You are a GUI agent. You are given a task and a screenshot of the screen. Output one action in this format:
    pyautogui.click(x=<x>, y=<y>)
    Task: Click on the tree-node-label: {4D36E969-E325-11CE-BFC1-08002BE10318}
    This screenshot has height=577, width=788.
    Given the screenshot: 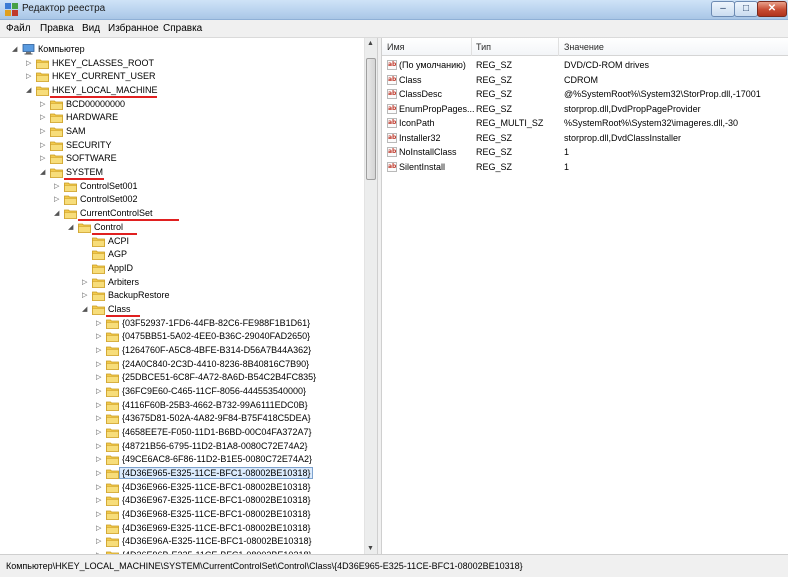 What is the action you would take?
    pyautogui.click(x=216, y=528)
    